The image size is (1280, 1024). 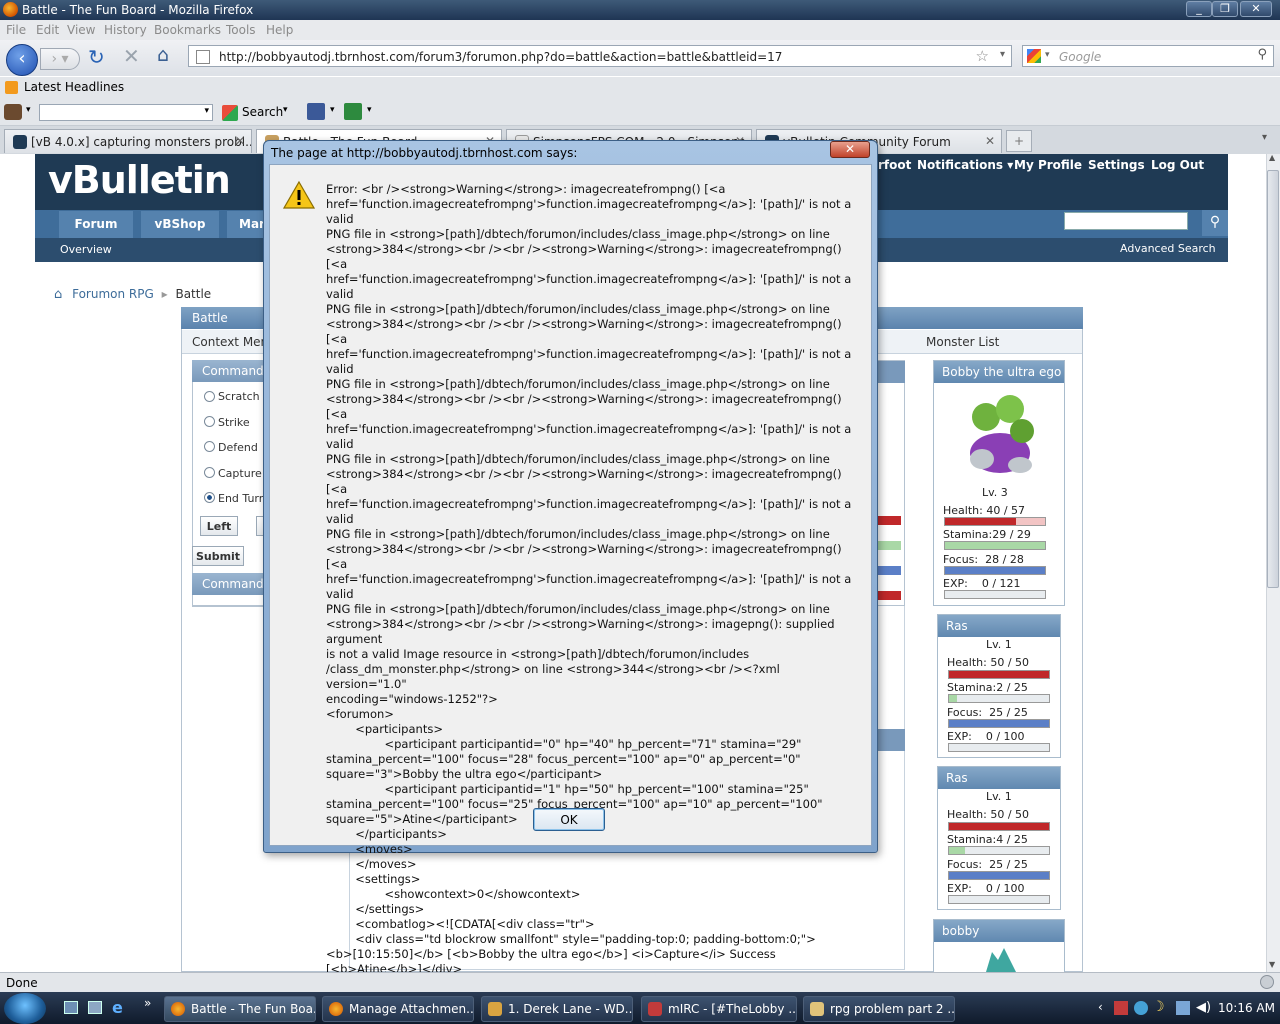 What do you see at coordinates (187, 30) in the screenshot?
I see `menu-bookmarks: Bookmarks` at bounding box center [187, 30].